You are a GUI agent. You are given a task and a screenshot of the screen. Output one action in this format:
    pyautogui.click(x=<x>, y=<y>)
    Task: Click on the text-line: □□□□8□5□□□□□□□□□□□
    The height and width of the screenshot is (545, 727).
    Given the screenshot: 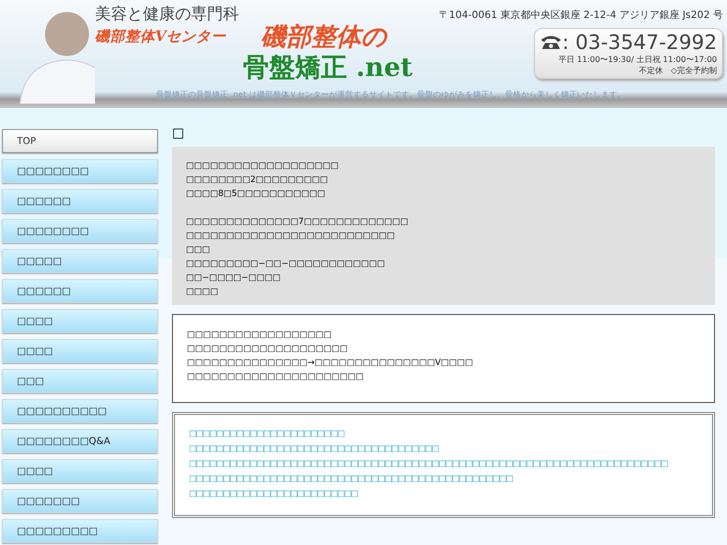 What is the action you would take?
    pyautogui.click(x=256, y=194)
    